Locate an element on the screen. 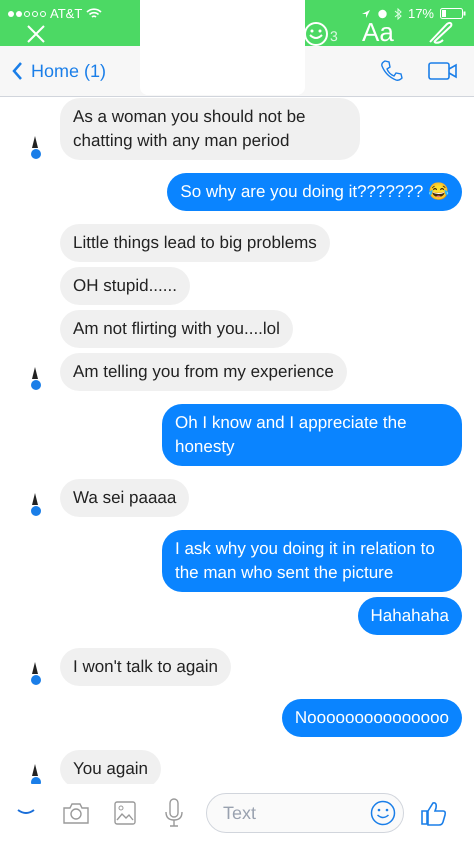  phone-icon is located at coordinates (392, 71).